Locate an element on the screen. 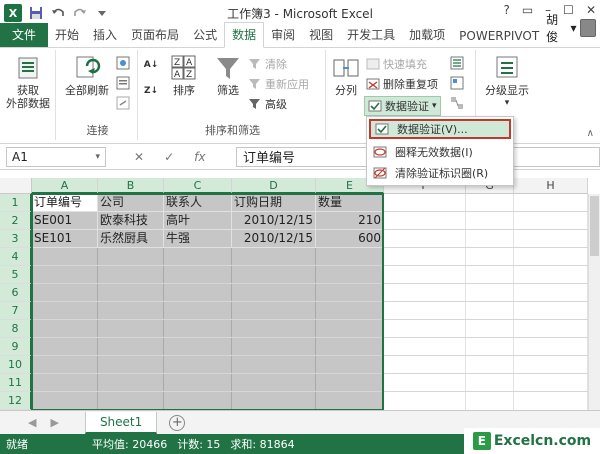  remove-duplicates-button: 删除重复项 is located at coordinates (402, 84).